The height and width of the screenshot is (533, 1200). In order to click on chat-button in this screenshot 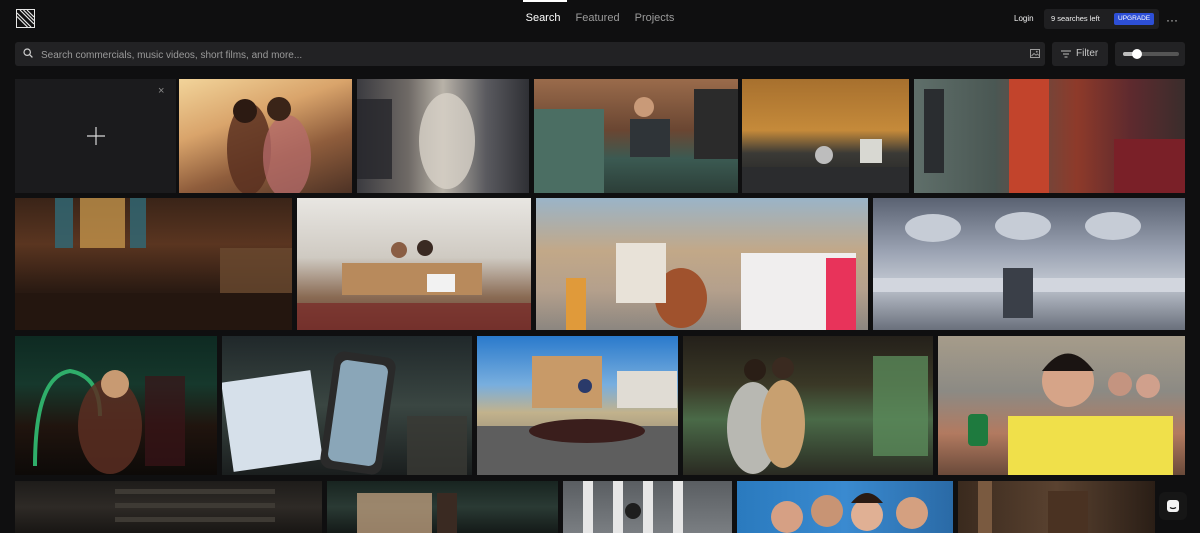, I will do `click(1173, 506)`.